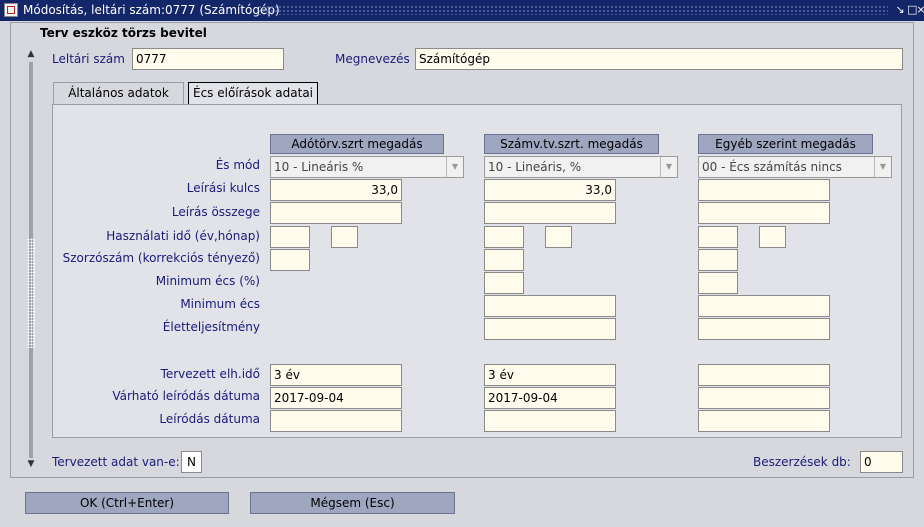 This screenshot has width=924, height=527. I want to click on vertical-scrollbar: ▲ ▼, so click(31, 260).